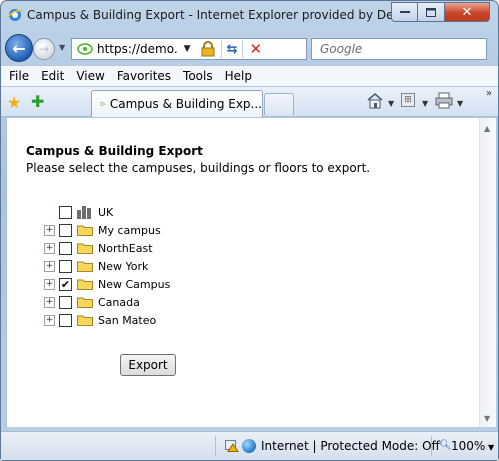 The image size is (499, 461). I want to click on checkbox-new-campus: ✔, so click(65, 284).